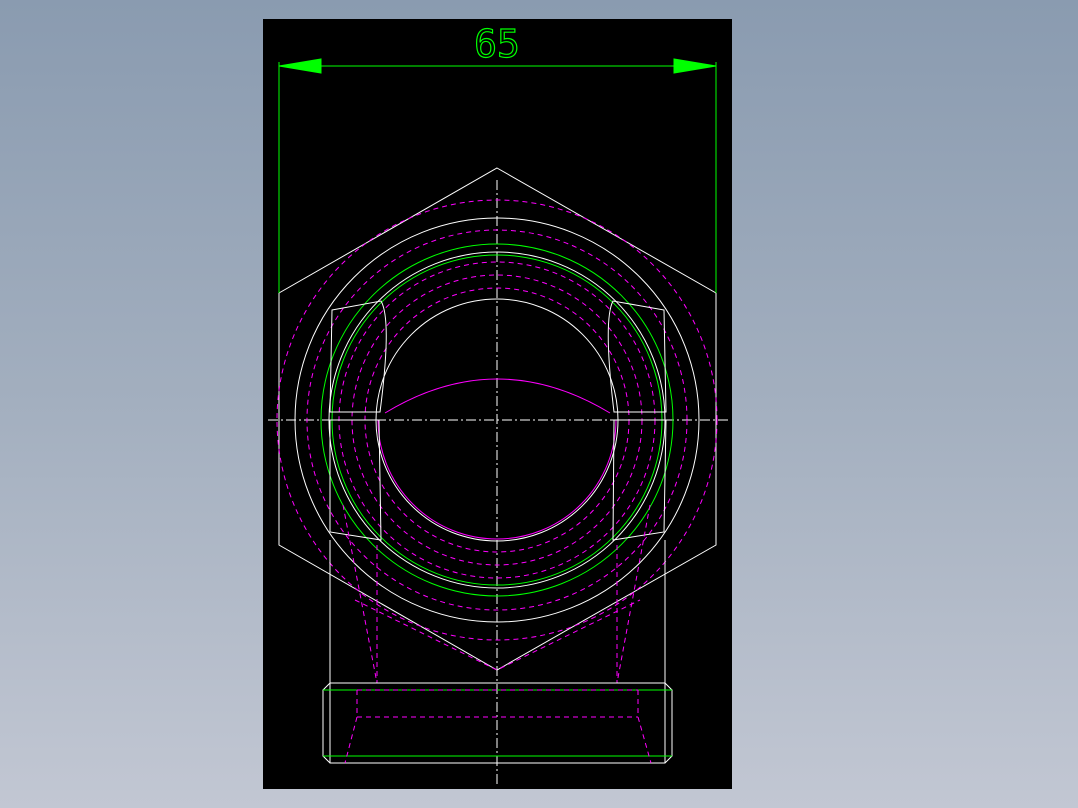 The height and width of the screenshot is (808, 1078). What do you see at coordinates (695, 66) in the screenshot?
I see `arrowhead-right` at bounding box center [695, 66].